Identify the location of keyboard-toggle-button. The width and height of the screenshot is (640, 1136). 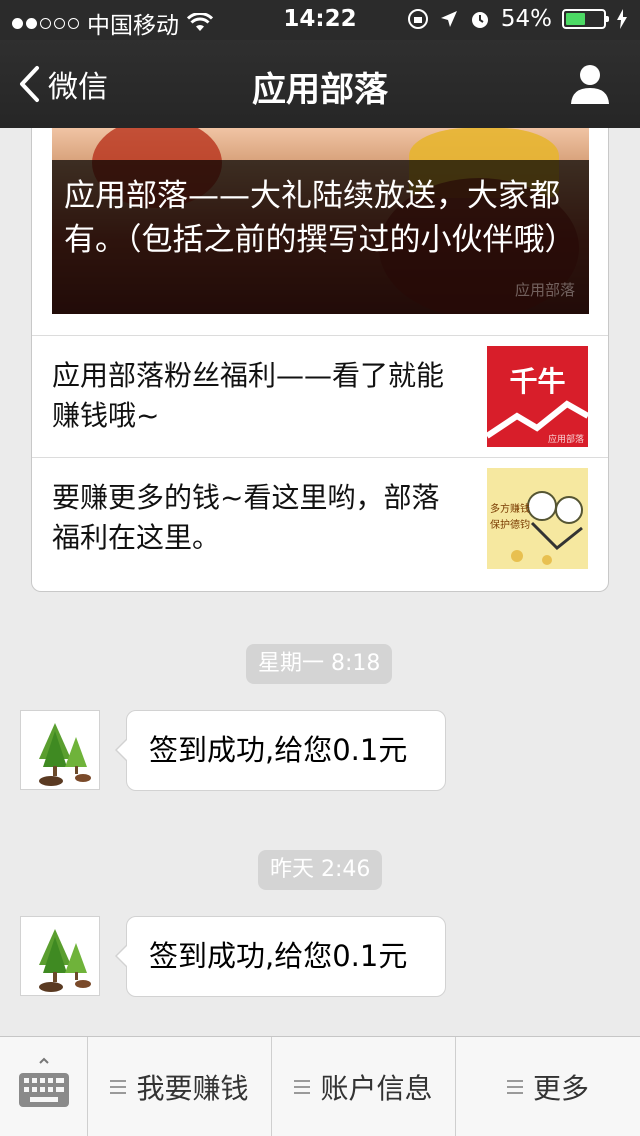
(44, 1086).